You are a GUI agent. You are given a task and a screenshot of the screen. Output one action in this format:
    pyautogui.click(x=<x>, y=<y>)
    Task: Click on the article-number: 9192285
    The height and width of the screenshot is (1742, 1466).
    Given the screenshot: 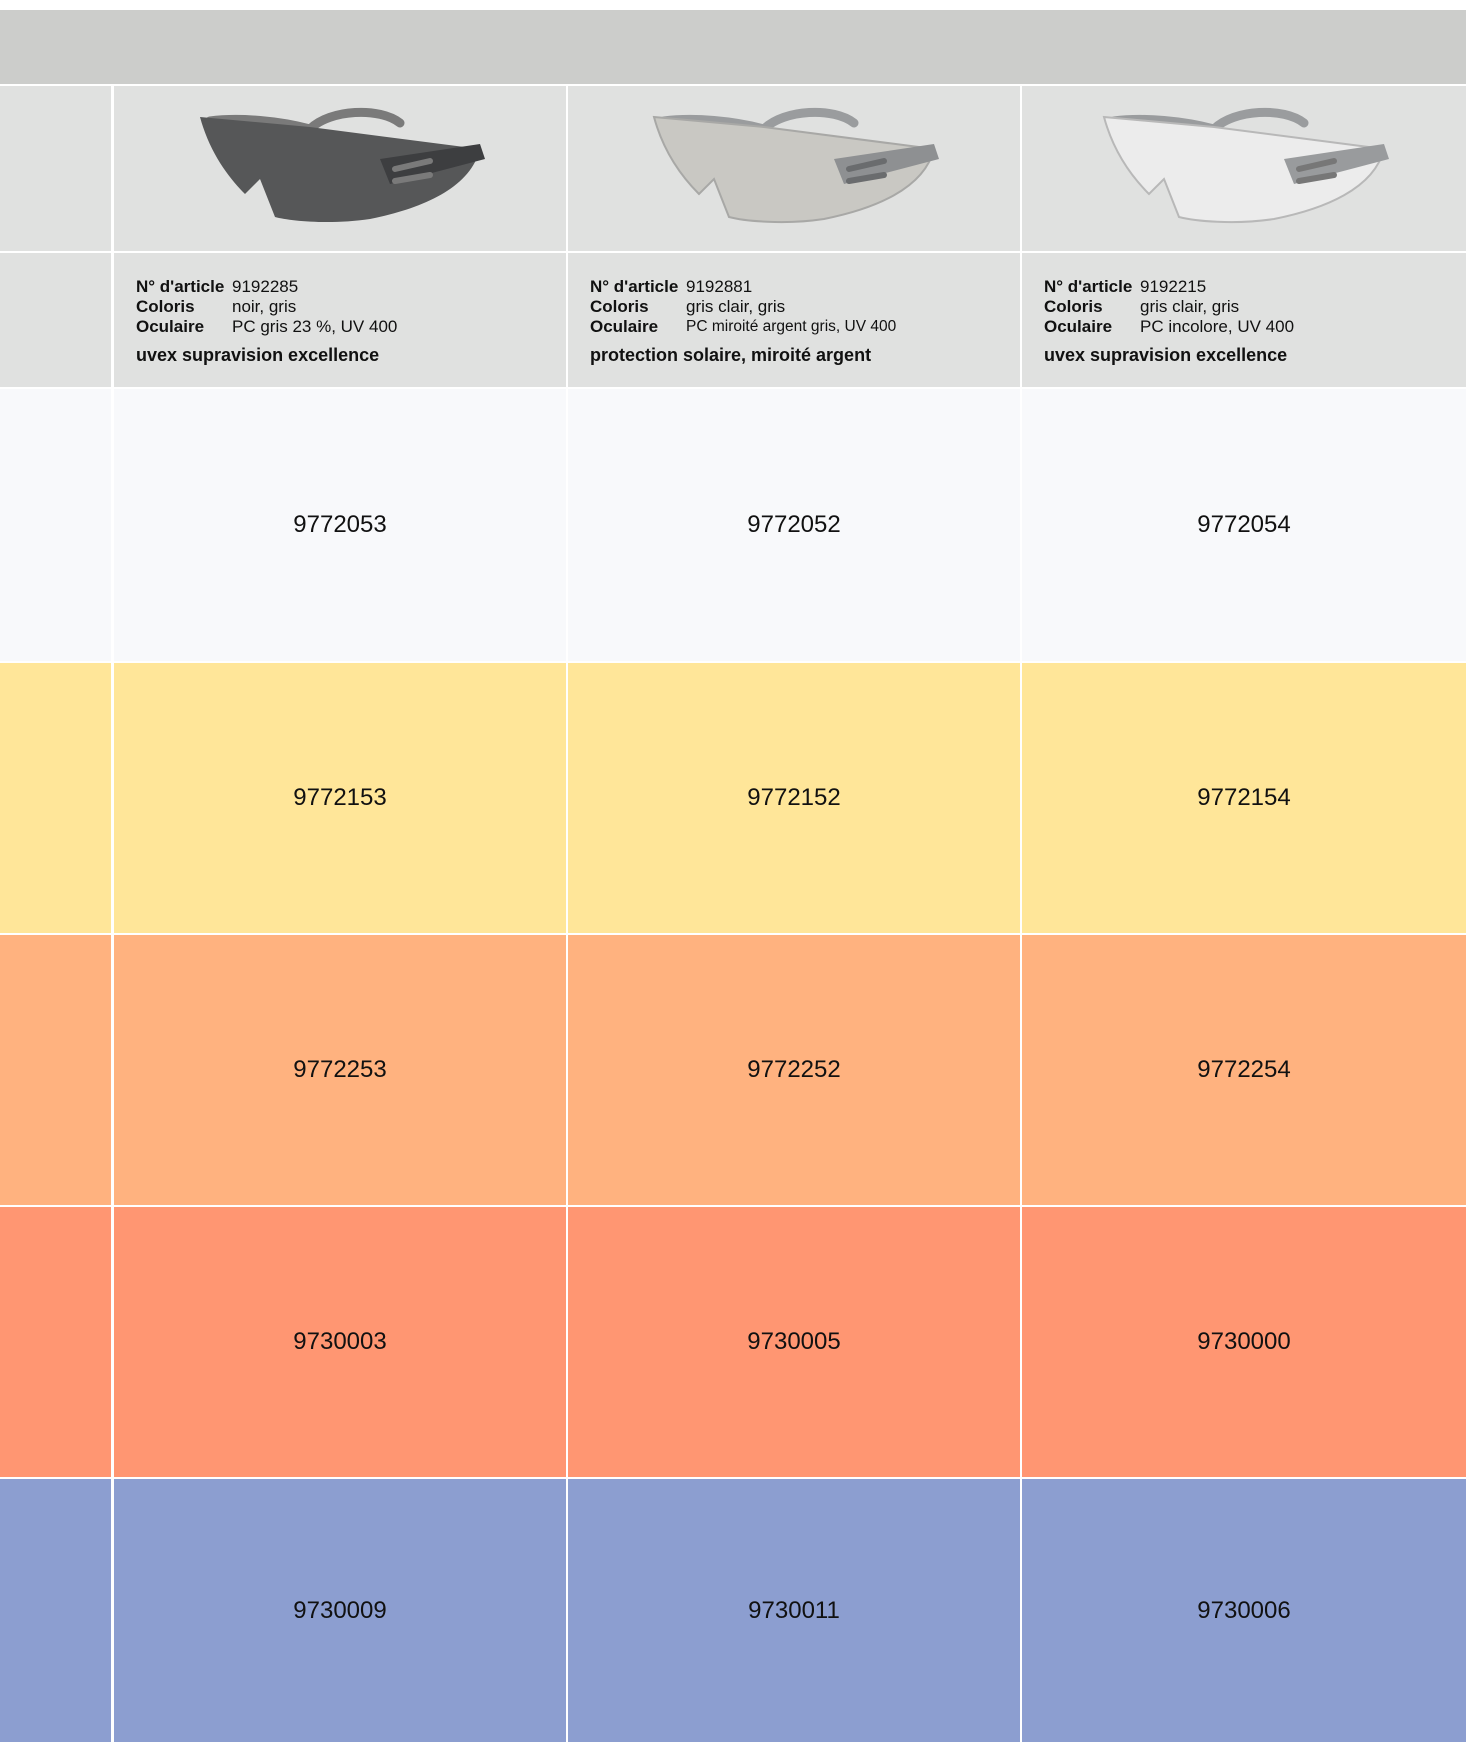 What is the action you would take?
    pyautogui.click(x=265, y=286)
    